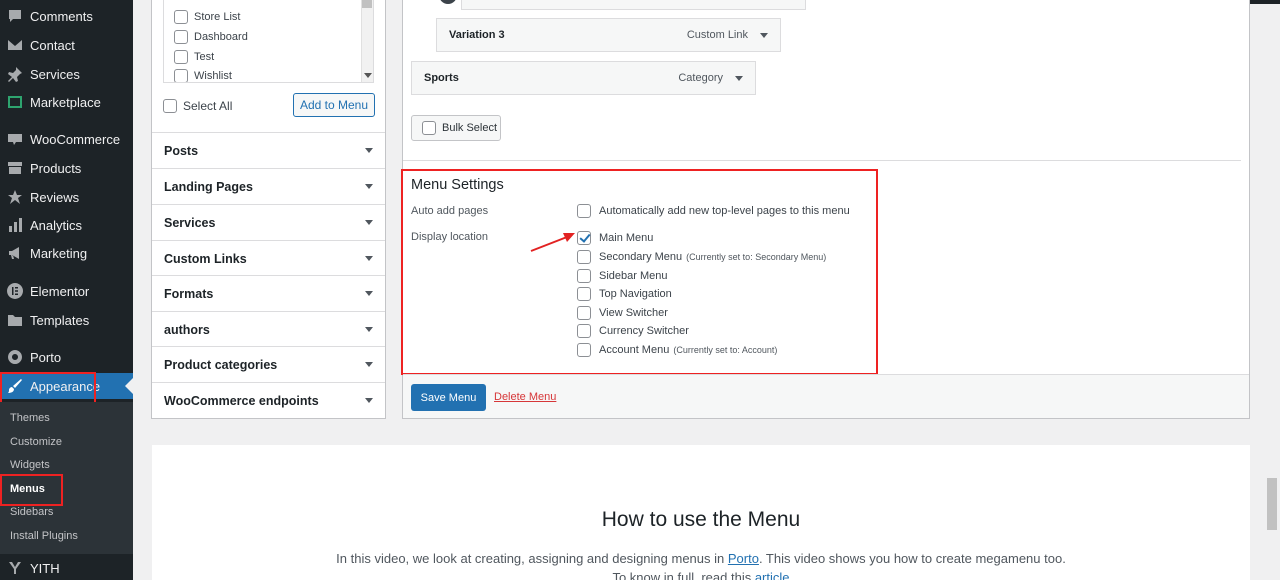 Image resolution: width=1280 pixels, height=580 pixels. I want to click on page-option: Wishlist, so click(203, 75).